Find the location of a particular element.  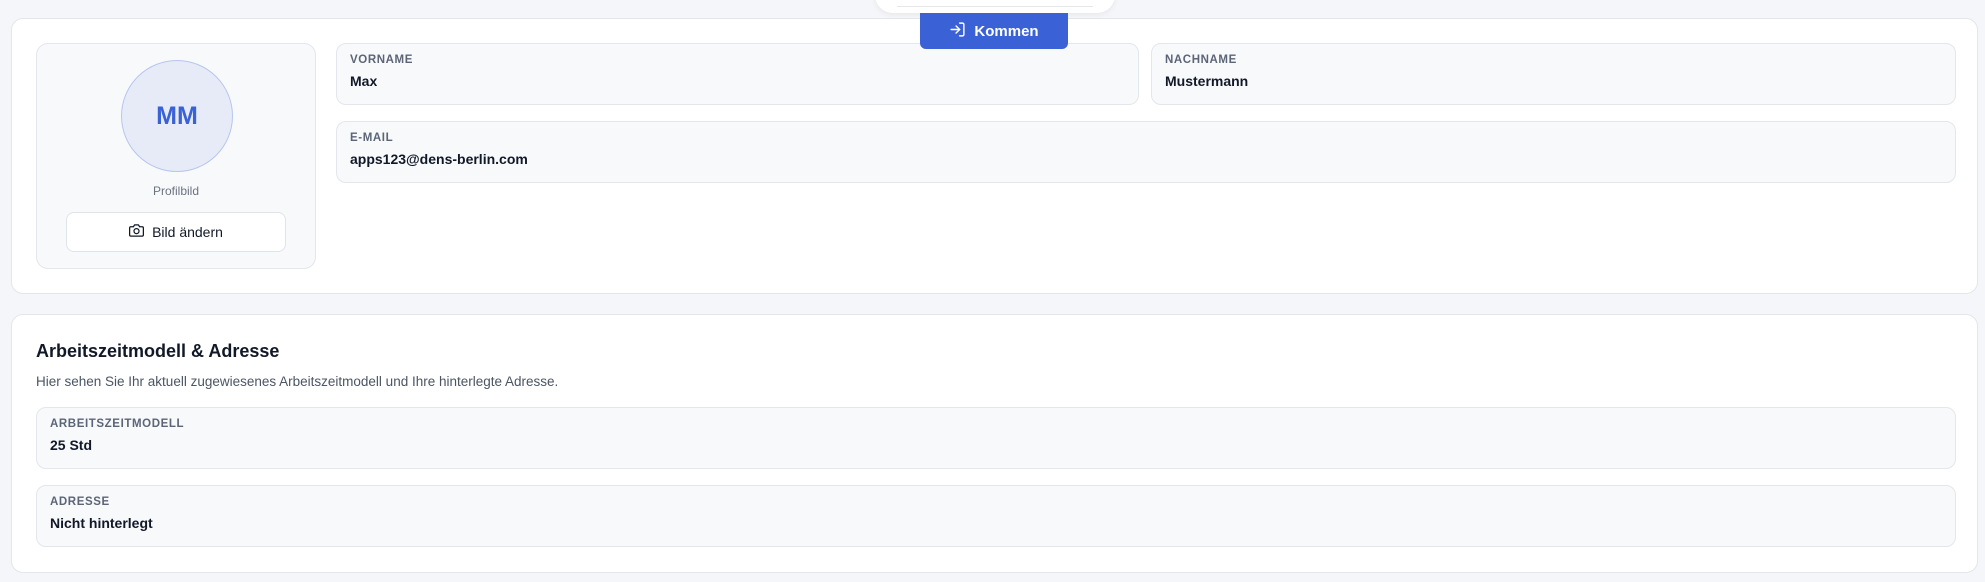

panel-divider is located at coordinates (995, 6).